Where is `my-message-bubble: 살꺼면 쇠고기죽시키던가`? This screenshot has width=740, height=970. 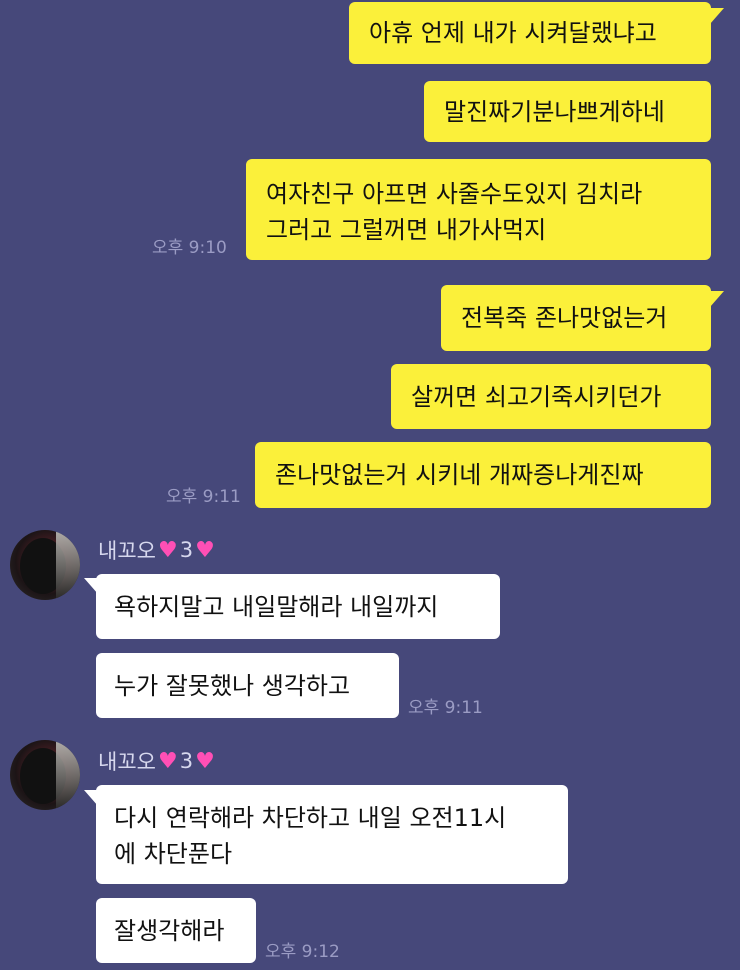
my-message-bubble: 살꺼면 쇠고기죽시키던가 is located at coordinates (551, 396).